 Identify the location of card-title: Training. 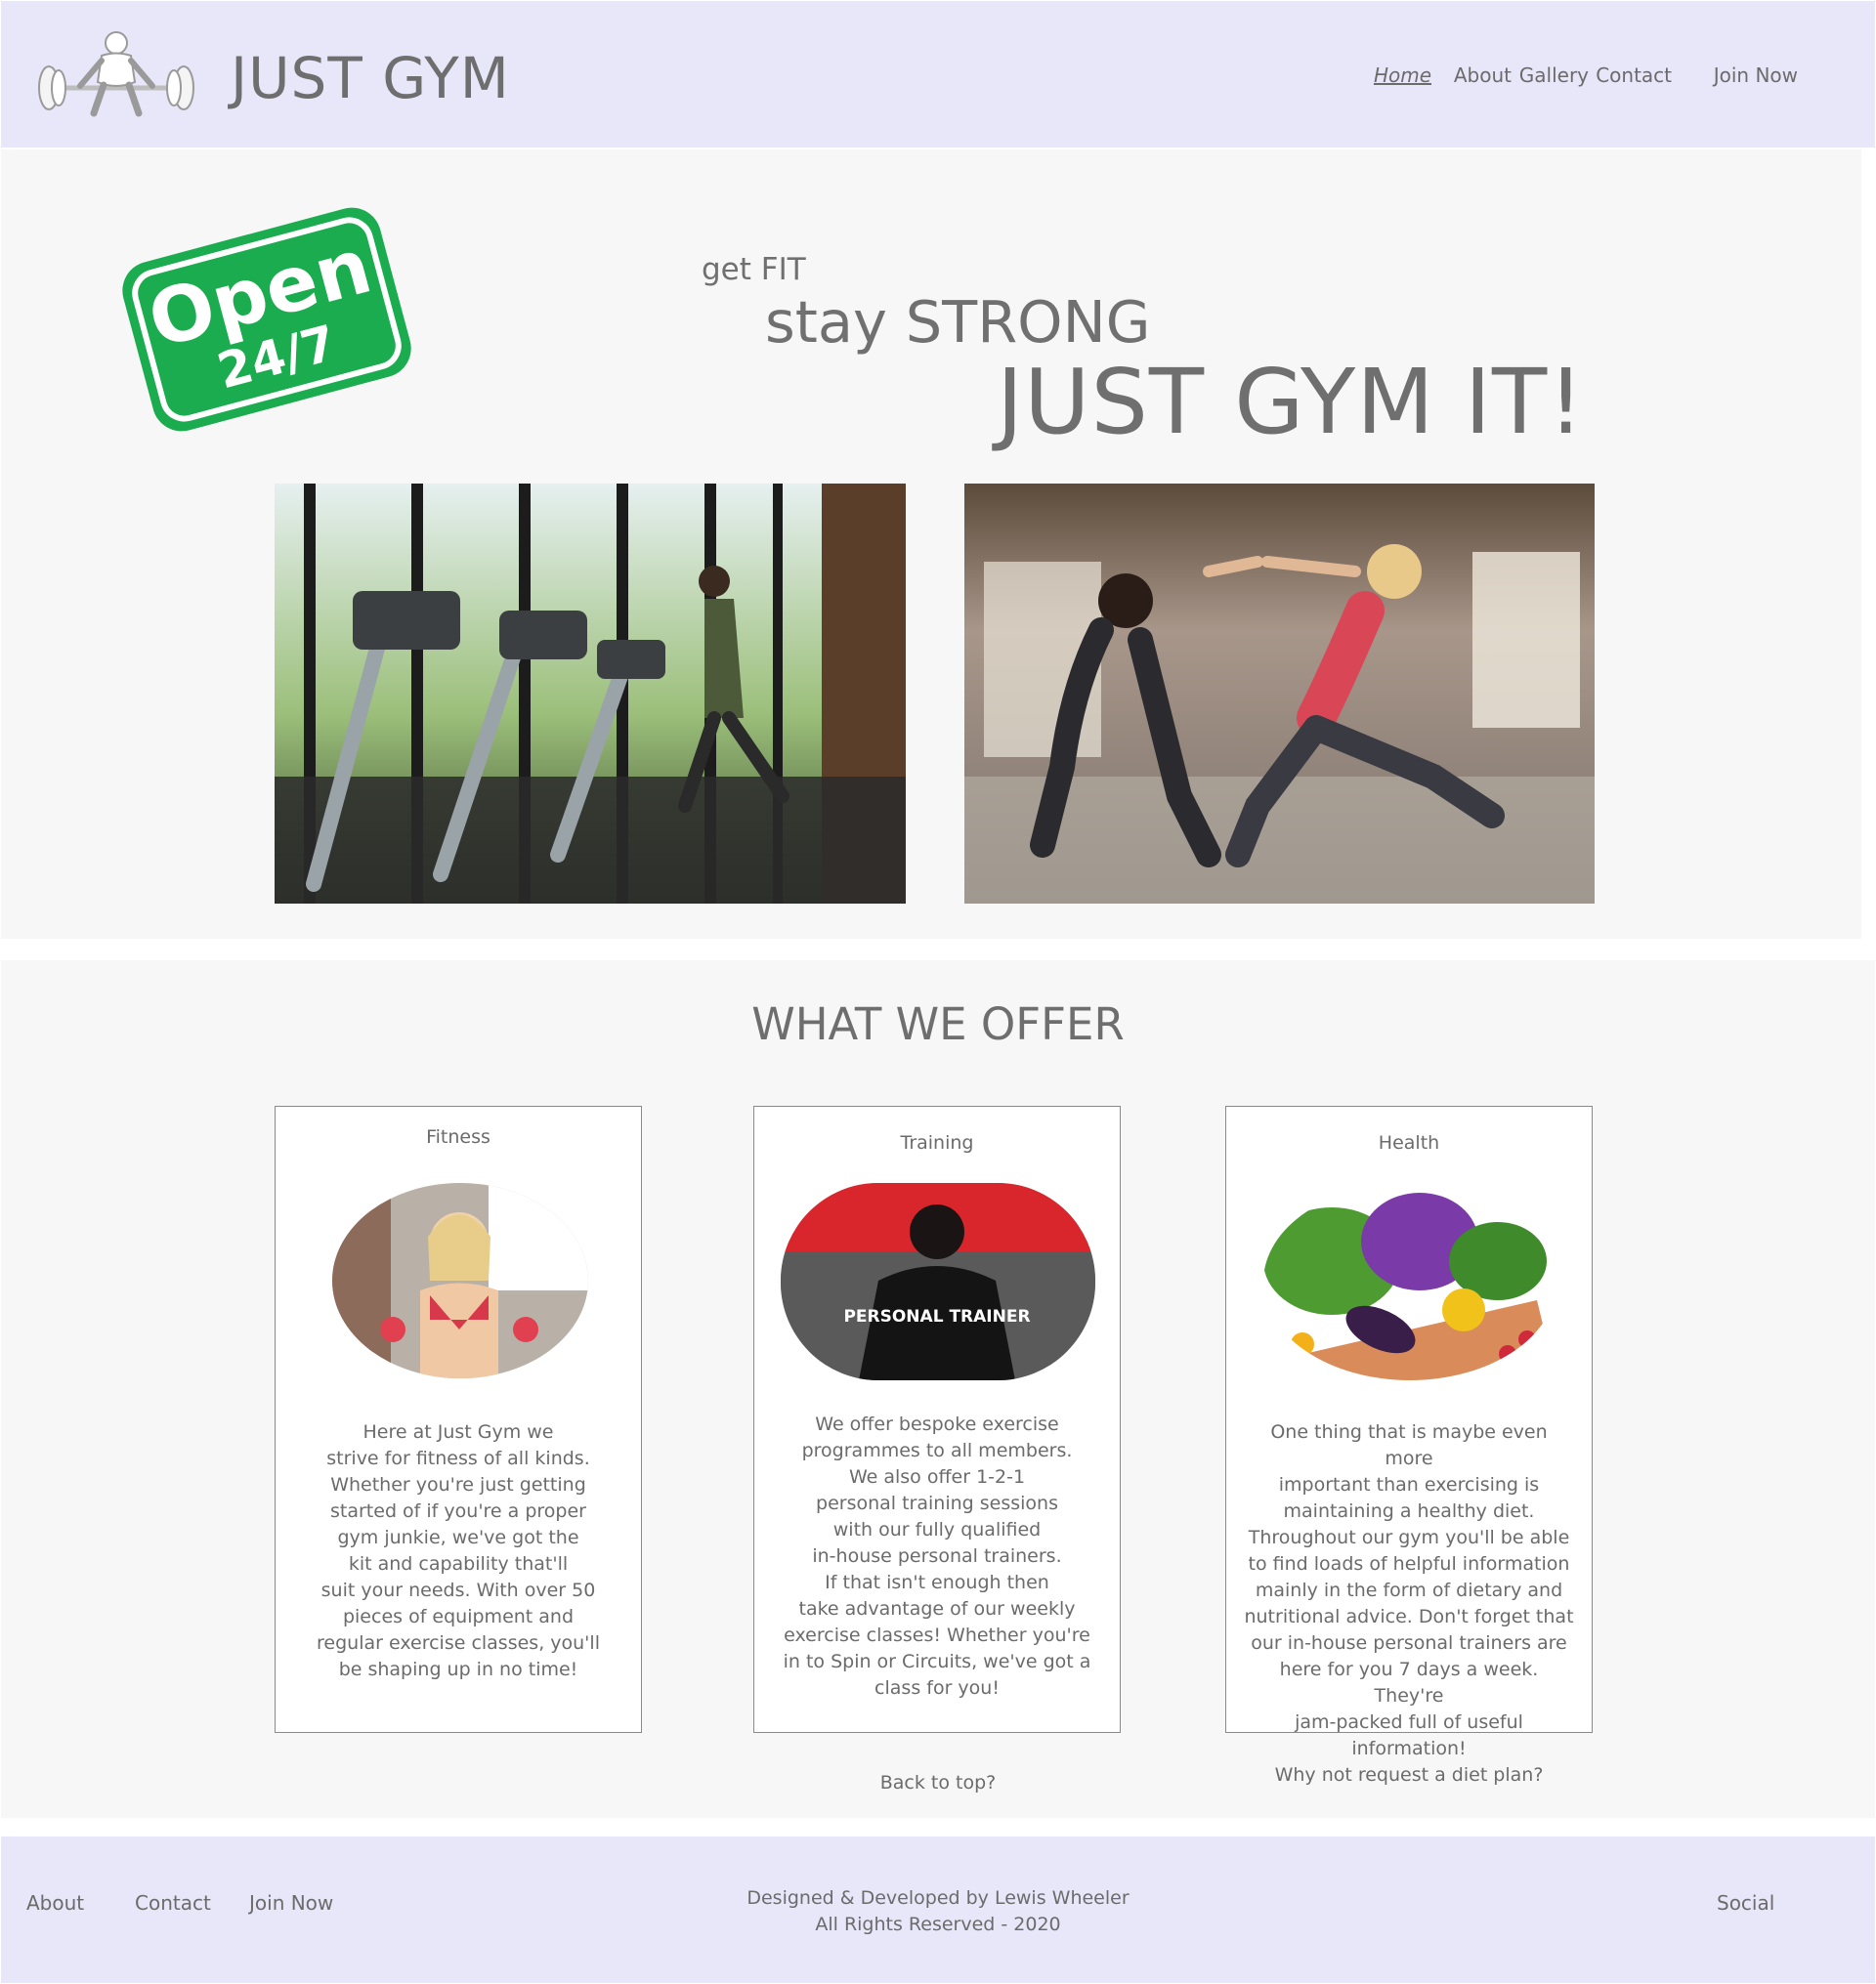
(937, 1143).